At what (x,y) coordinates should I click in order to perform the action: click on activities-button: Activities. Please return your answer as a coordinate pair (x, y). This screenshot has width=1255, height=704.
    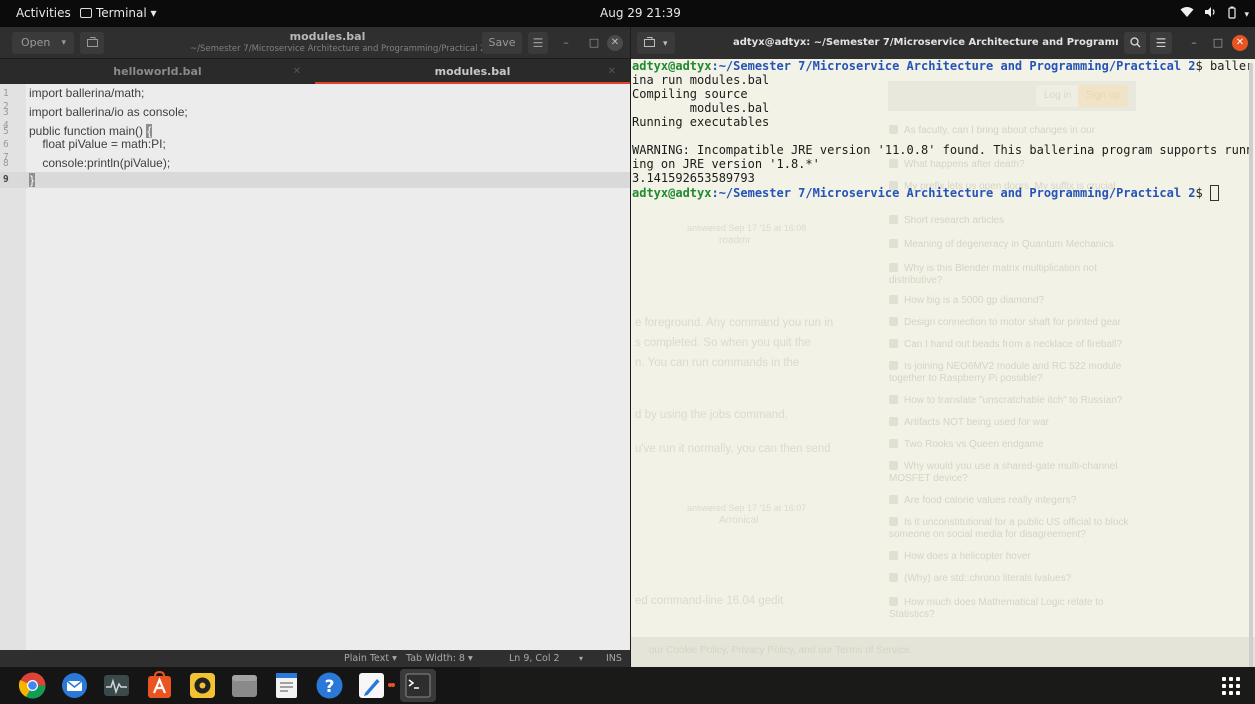
    Looking at the image, I should click on (43, 13).